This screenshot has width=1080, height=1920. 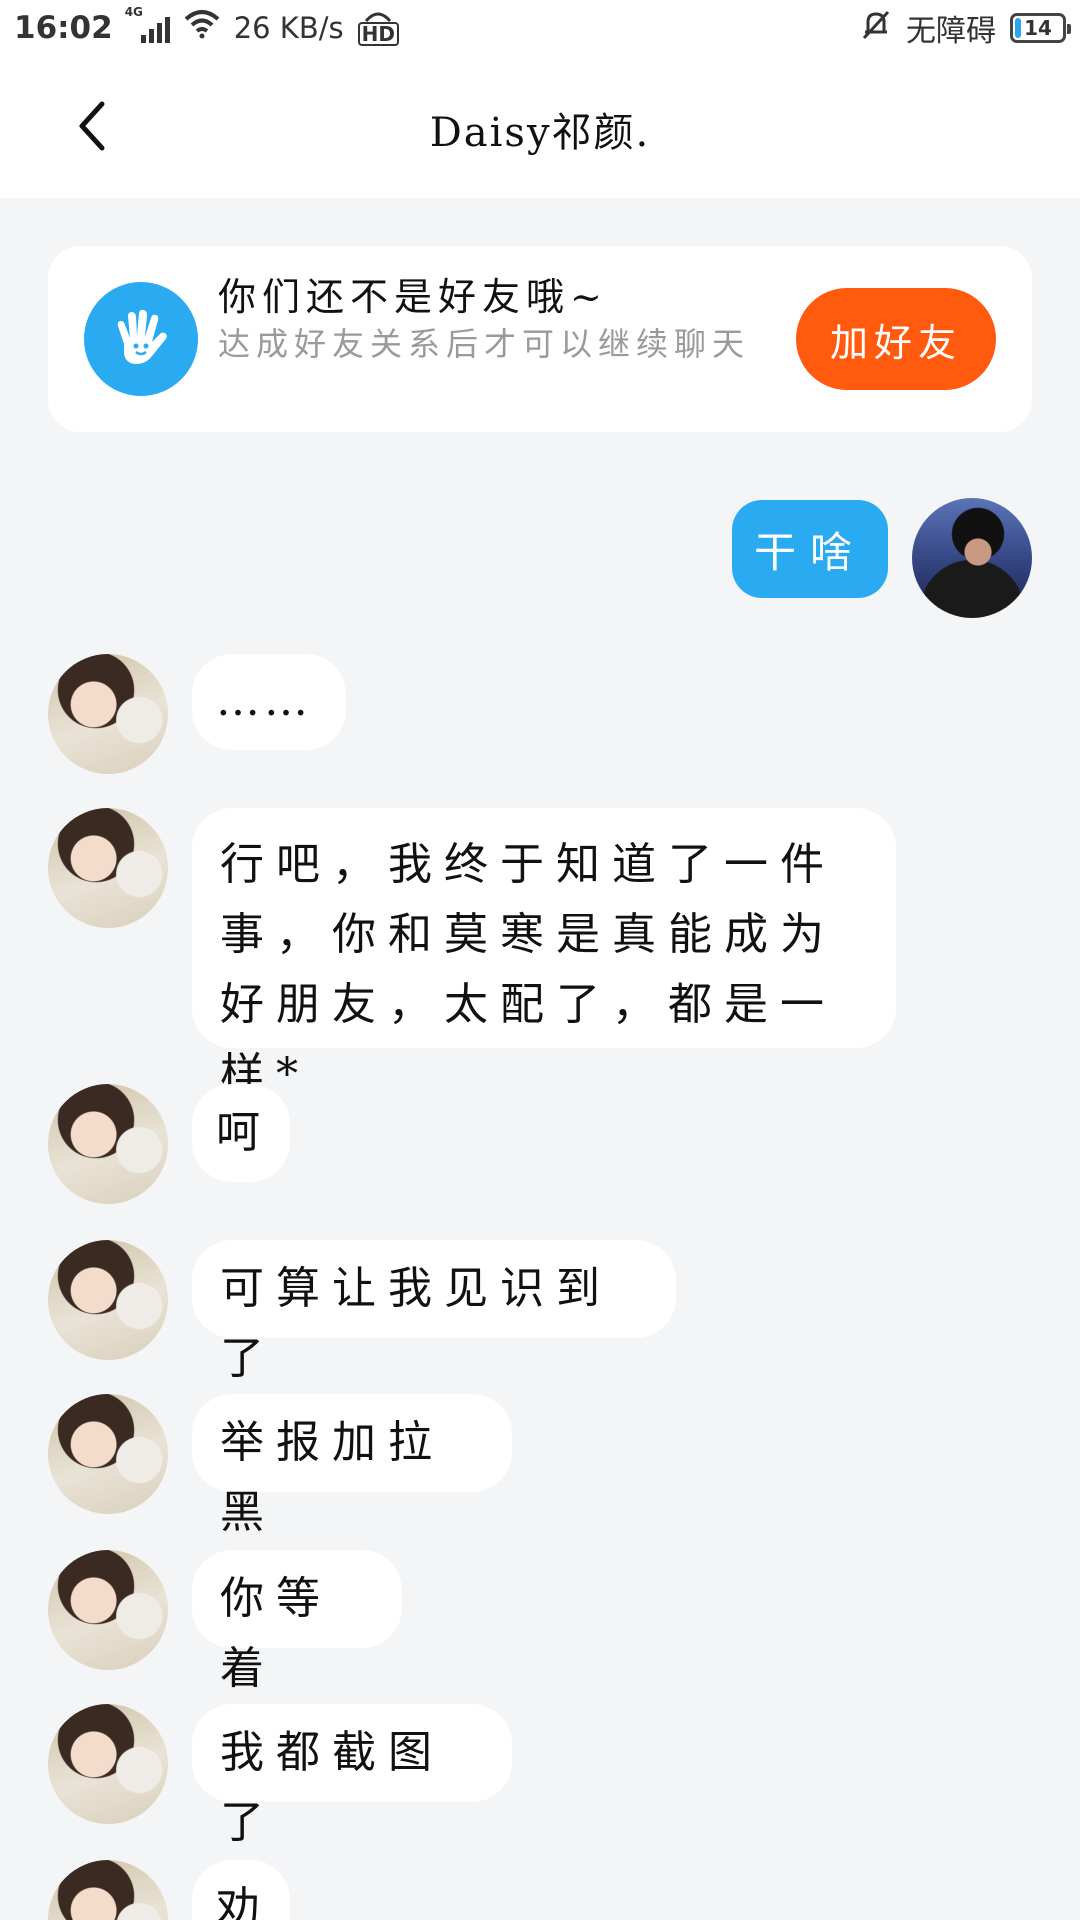 What do you see at coordinates (484, 344) in the screenshot?
I see `card-subtitle: 达成好友关系后才可以继续聊天` at bounding box center [484, 344].